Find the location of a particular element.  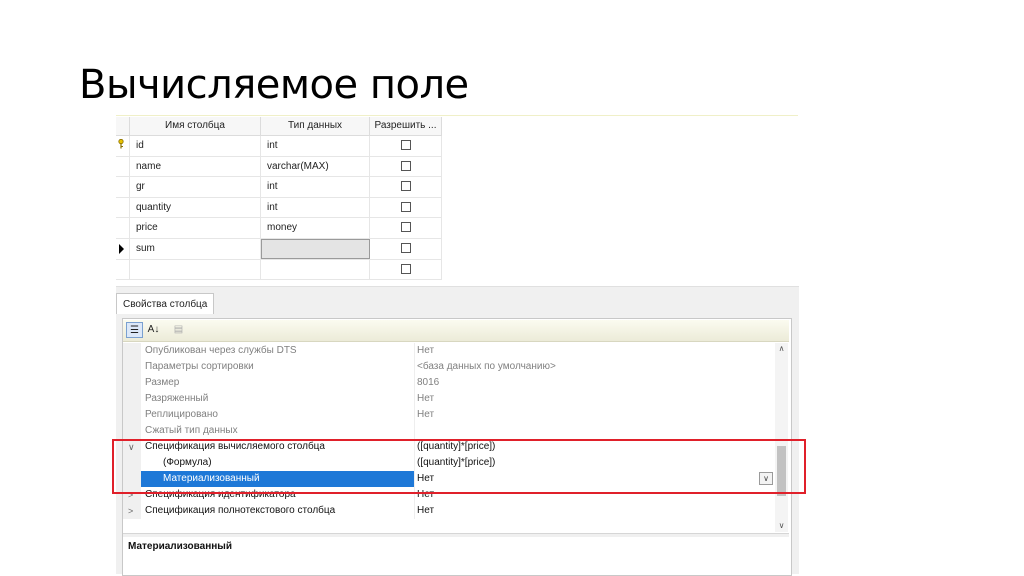

scroll-down-icon: ∨ is located at coordinates (781, 526).